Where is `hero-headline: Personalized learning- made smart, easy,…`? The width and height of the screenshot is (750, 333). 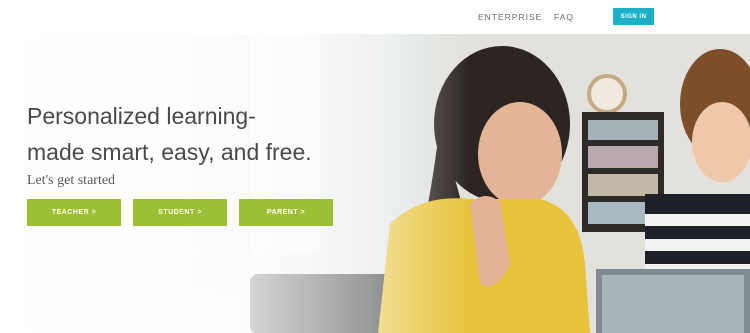
hero-headline: Personalized learning- made smart, easy,… is located at coordinates (169, 134).